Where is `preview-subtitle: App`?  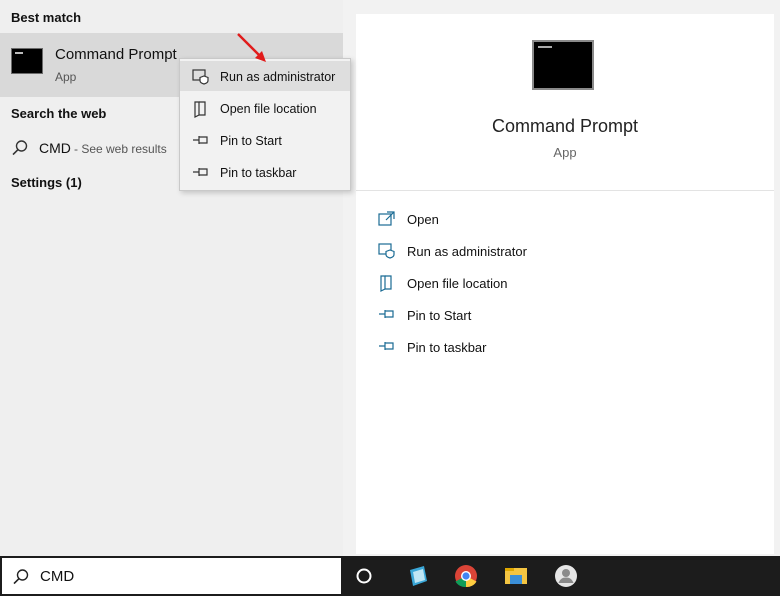
preview-subtitle: App is located at coordinates (565, 152).